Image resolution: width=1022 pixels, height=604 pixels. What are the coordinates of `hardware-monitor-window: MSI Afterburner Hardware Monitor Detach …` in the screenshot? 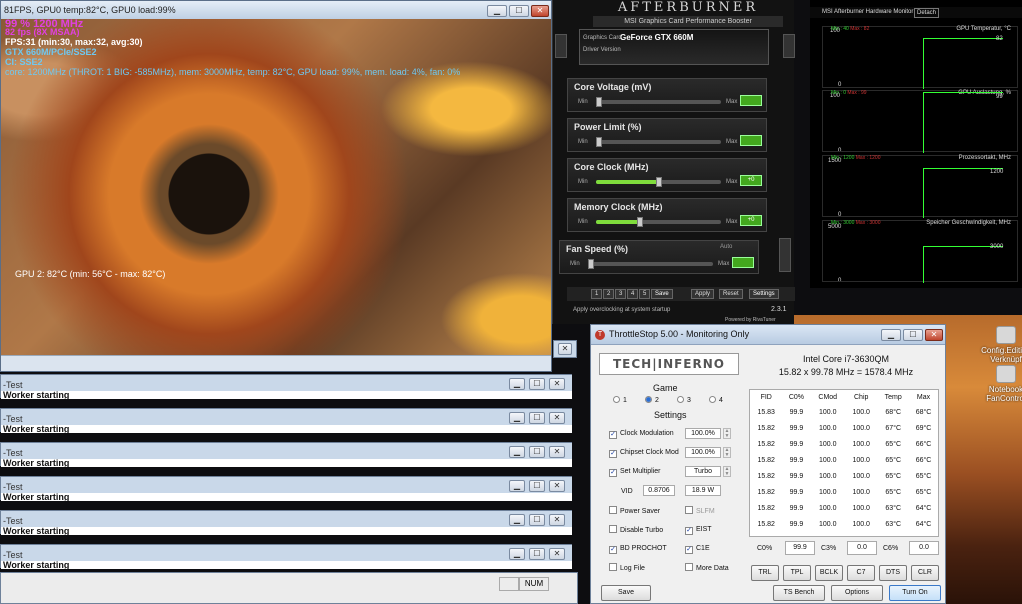 It's located at (916, 144).